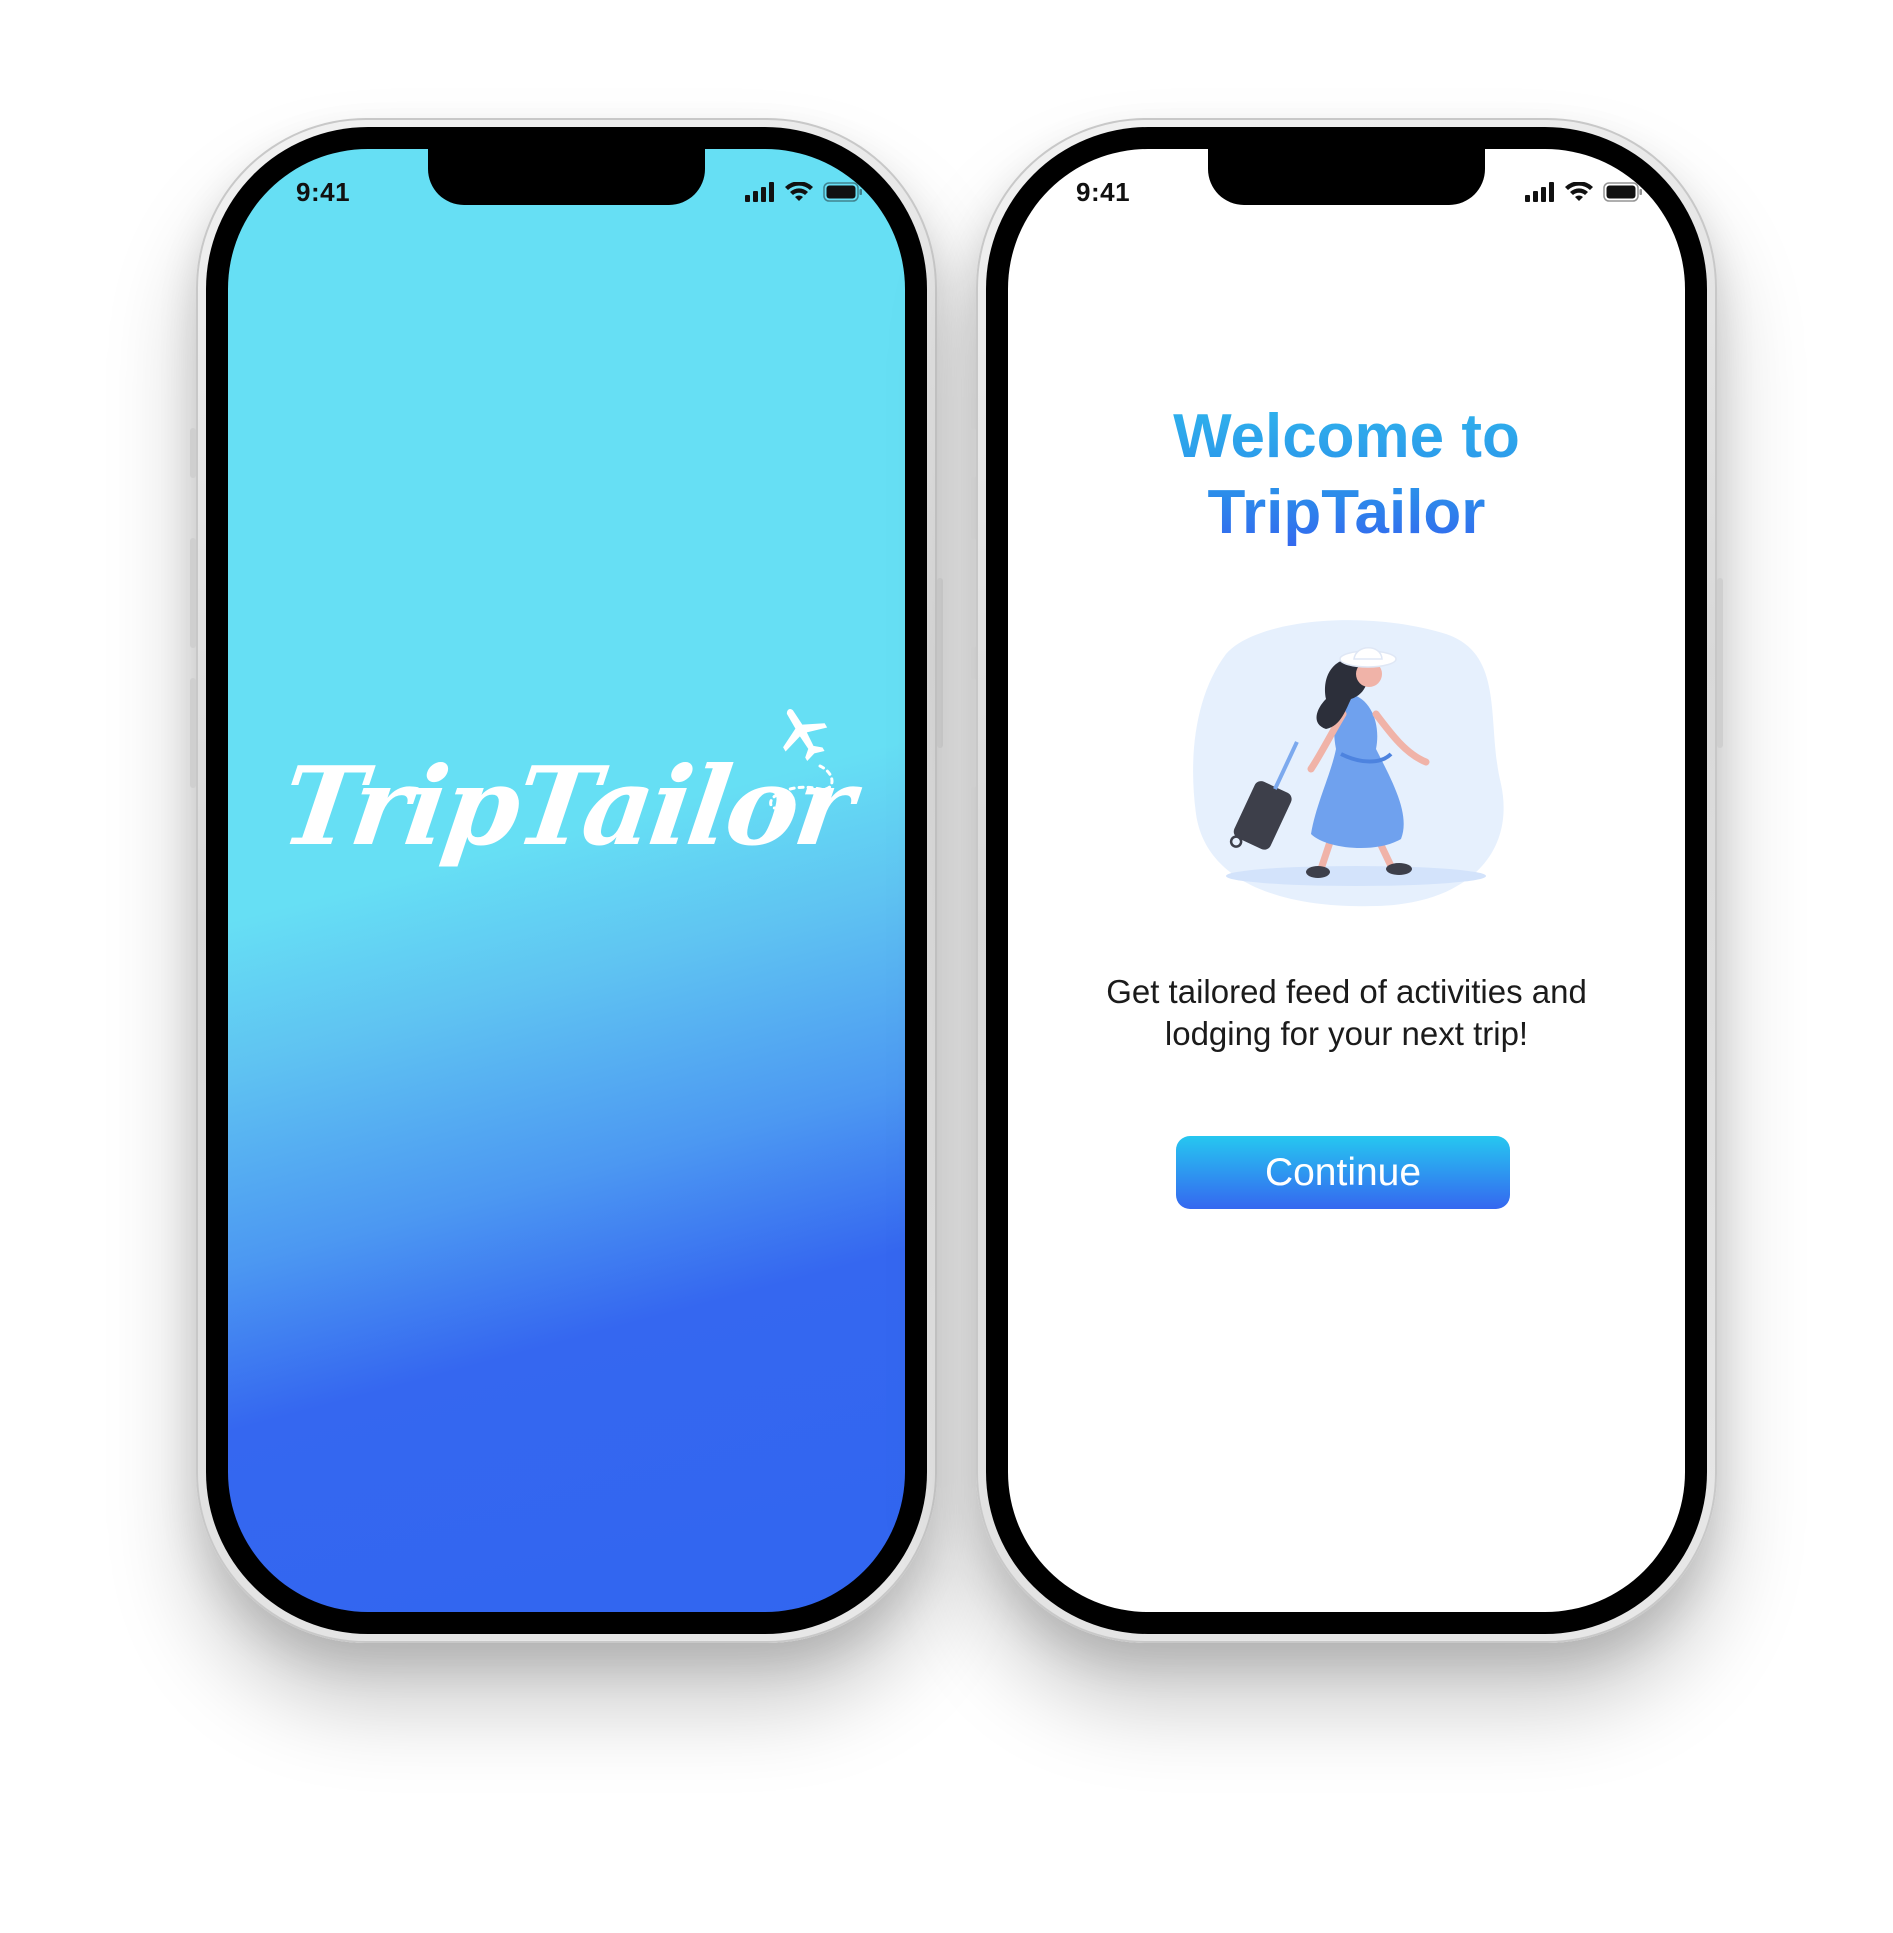 Image resolution: width=1893 pixels, height=1933 pixels. I want to click on welcome-description-line1: Get tailored feed of activities and, so click(1346, 991).